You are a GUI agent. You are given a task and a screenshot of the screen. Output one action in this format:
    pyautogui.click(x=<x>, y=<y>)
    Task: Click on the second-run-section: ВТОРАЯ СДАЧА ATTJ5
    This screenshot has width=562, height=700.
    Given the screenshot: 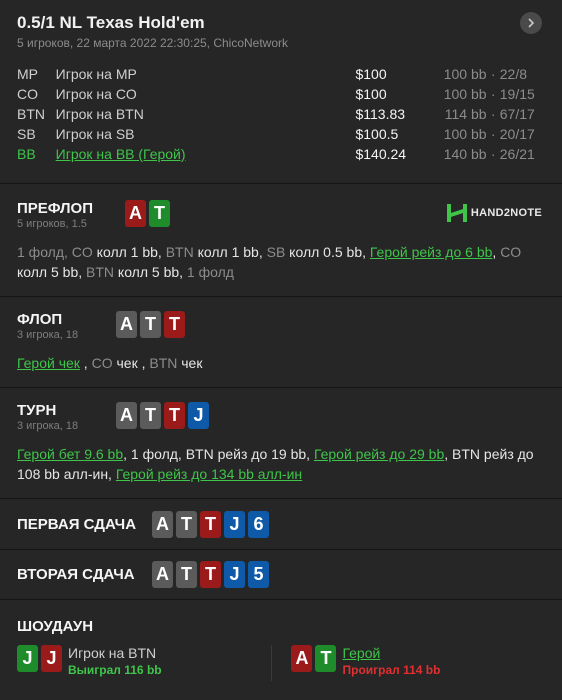 What is the action you would take?
    pyautogui.click(x=281, y=575)
    